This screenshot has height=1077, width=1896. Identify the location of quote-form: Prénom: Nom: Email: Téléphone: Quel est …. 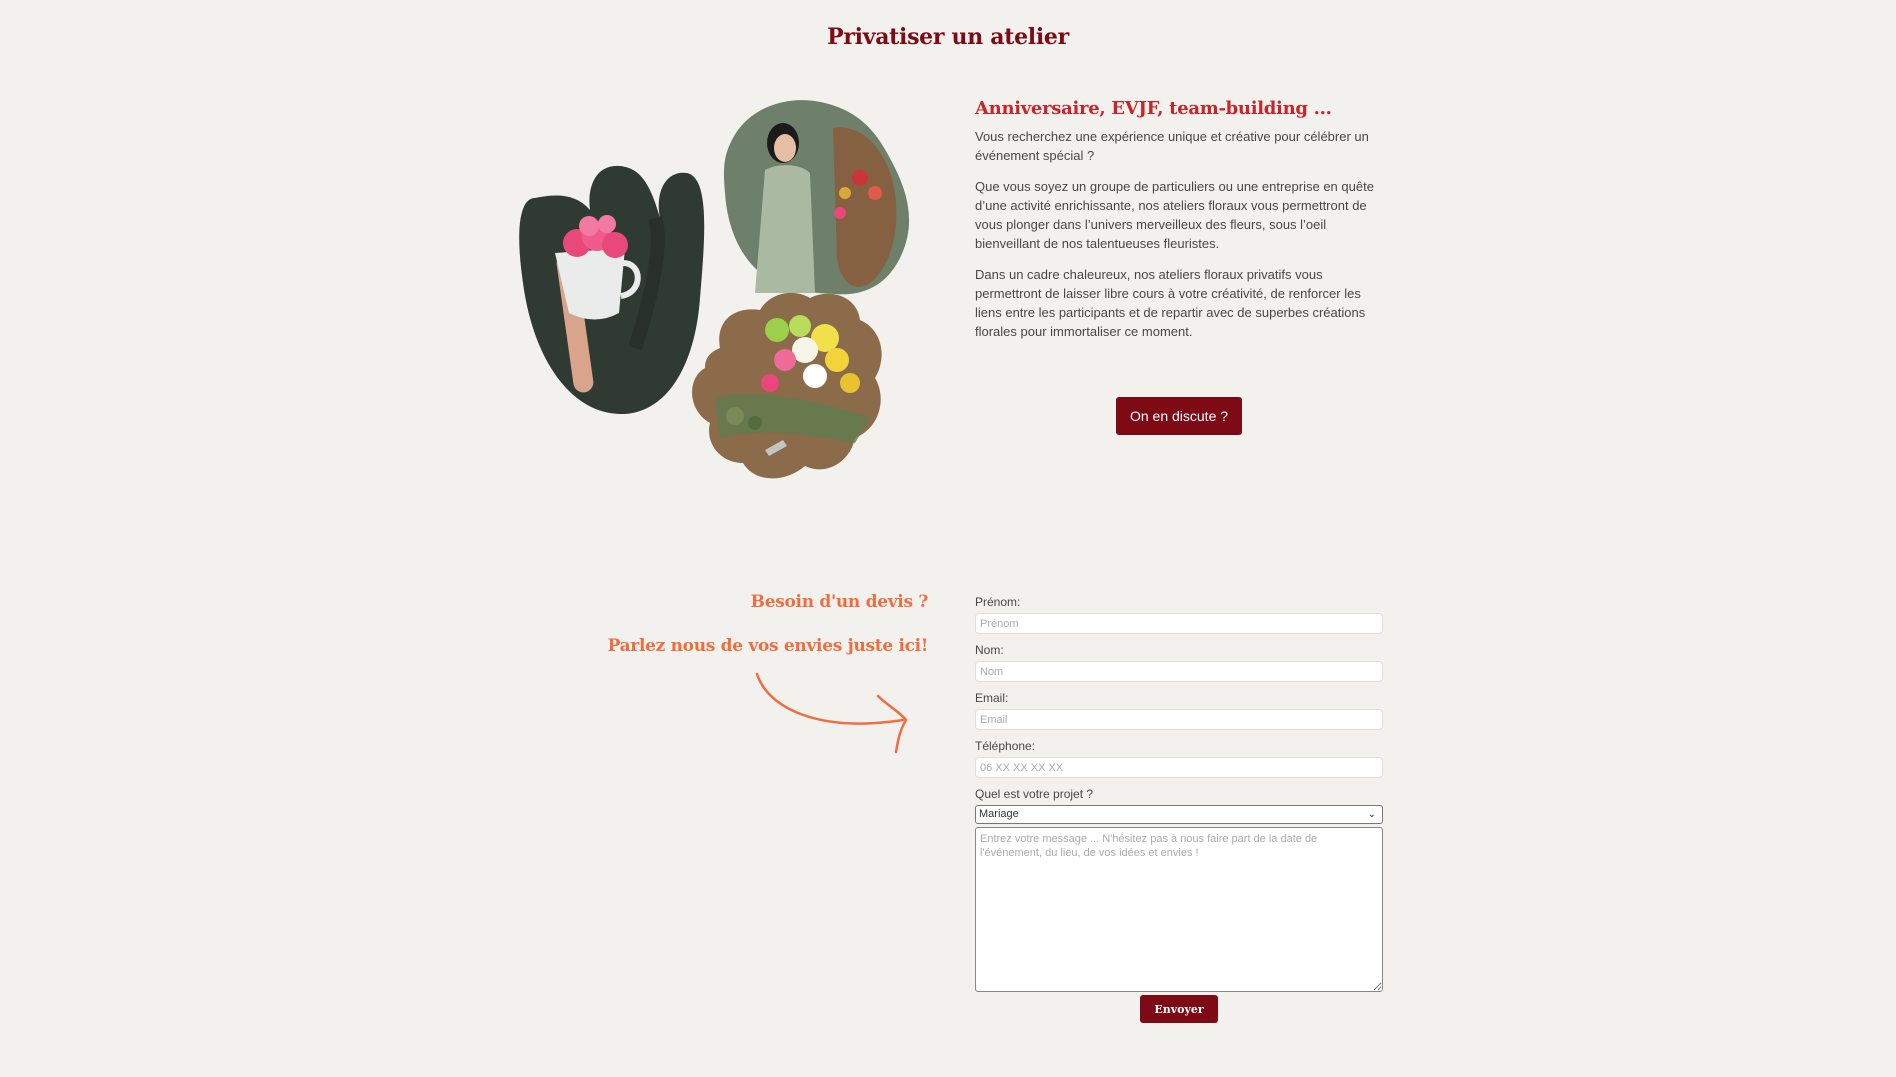
(1179, 808).